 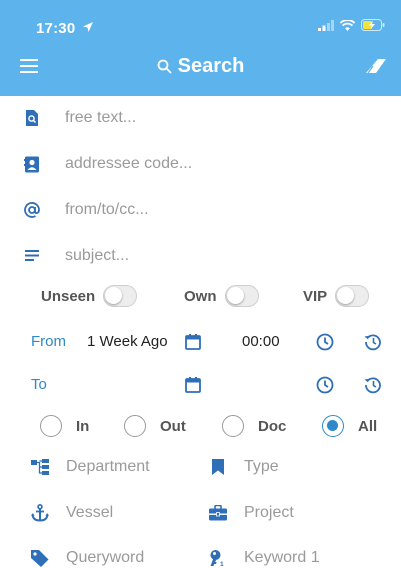 I want to click on department-filter: Department, so click(x=90, y=467).